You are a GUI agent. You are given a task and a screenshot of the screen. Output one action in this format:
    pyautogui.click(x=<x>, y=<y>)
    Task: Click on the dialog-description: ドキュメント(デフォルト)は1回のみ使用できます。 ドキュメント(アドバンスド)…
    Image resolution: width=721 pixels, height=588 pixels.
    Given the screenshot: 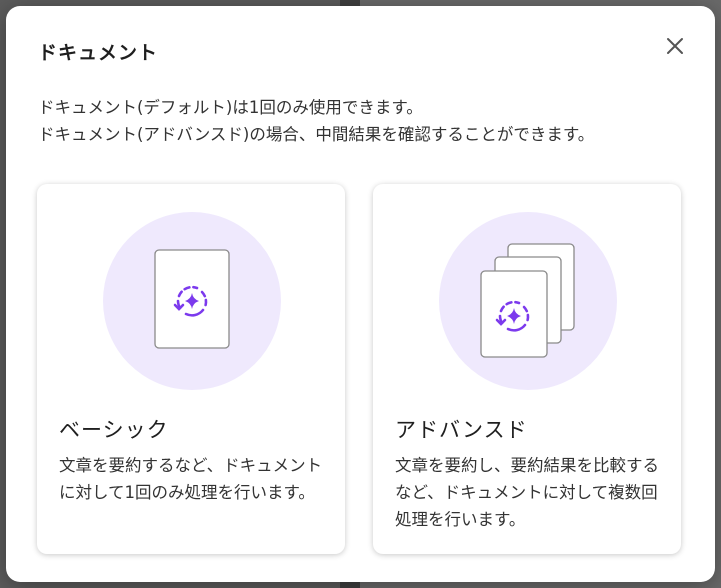 What is the action you would take?
    pyautogui.click(x=368, y=121)
    